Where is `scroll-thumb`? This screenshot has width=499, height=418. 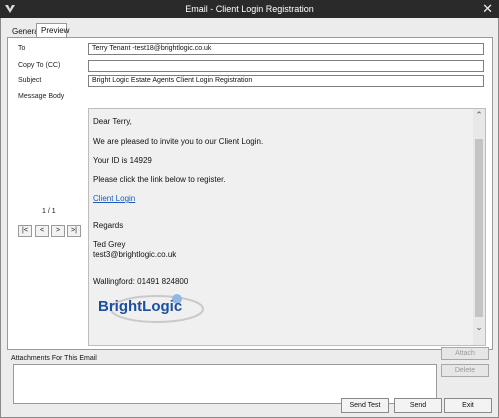 scroll-thumb is located at coordinates (479, 228).